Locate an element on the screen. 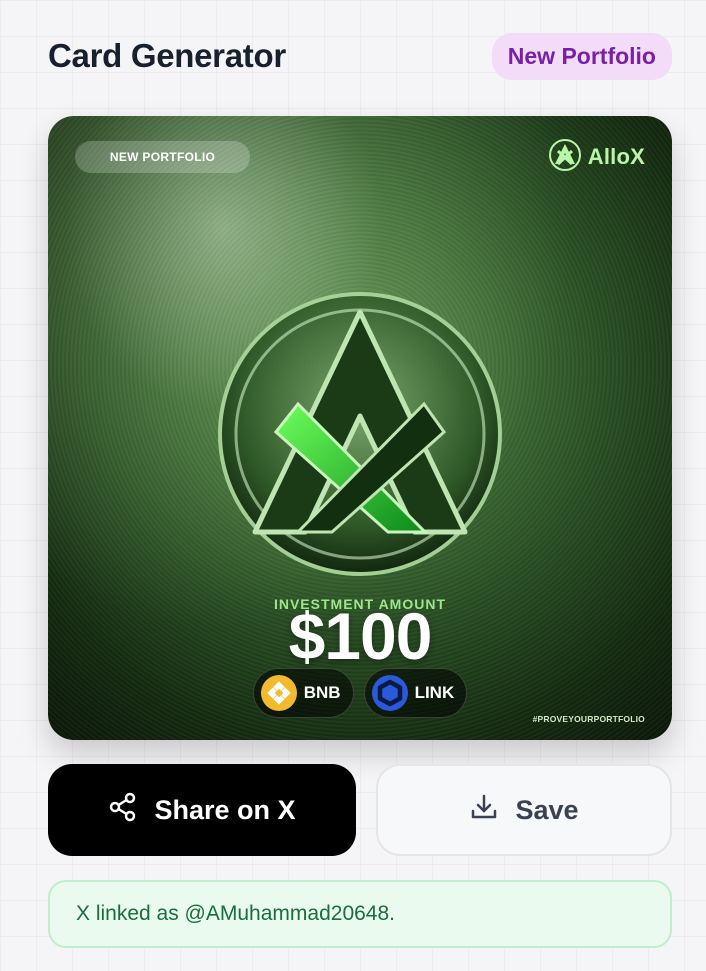 This screenshot has width=706, height=971. notice-text: X linked as @AMuhammad20648. is located at coordinates (235, 913).